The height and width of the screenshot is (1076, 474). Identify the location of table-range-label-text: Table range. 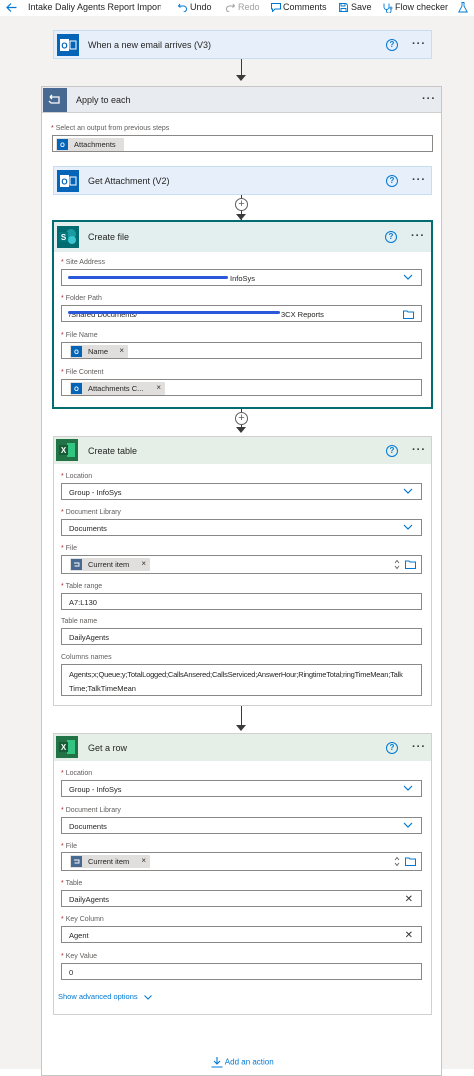
(84, 586).